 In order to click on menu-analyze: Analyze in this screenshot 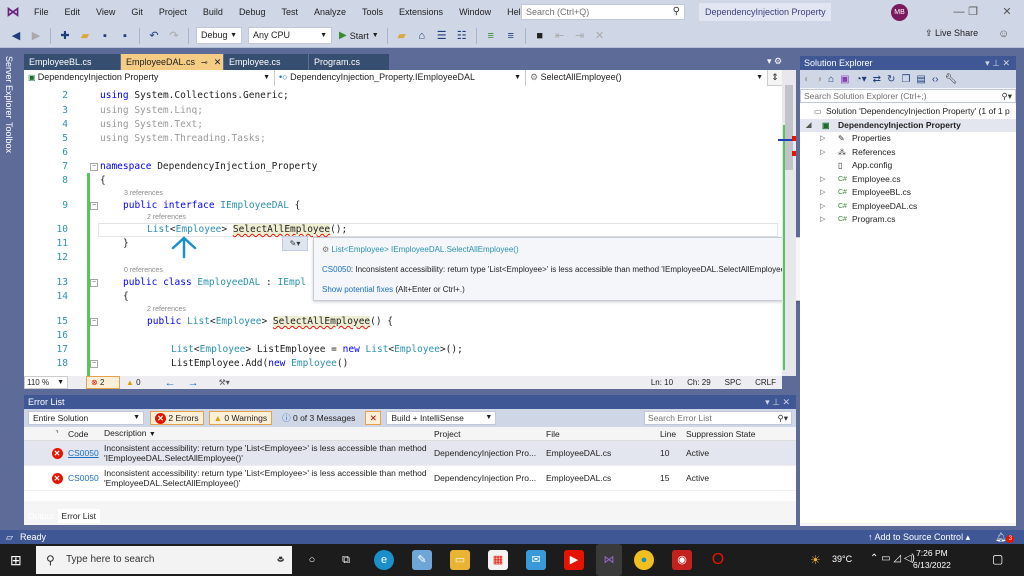, I will do `click(330, 12)`.